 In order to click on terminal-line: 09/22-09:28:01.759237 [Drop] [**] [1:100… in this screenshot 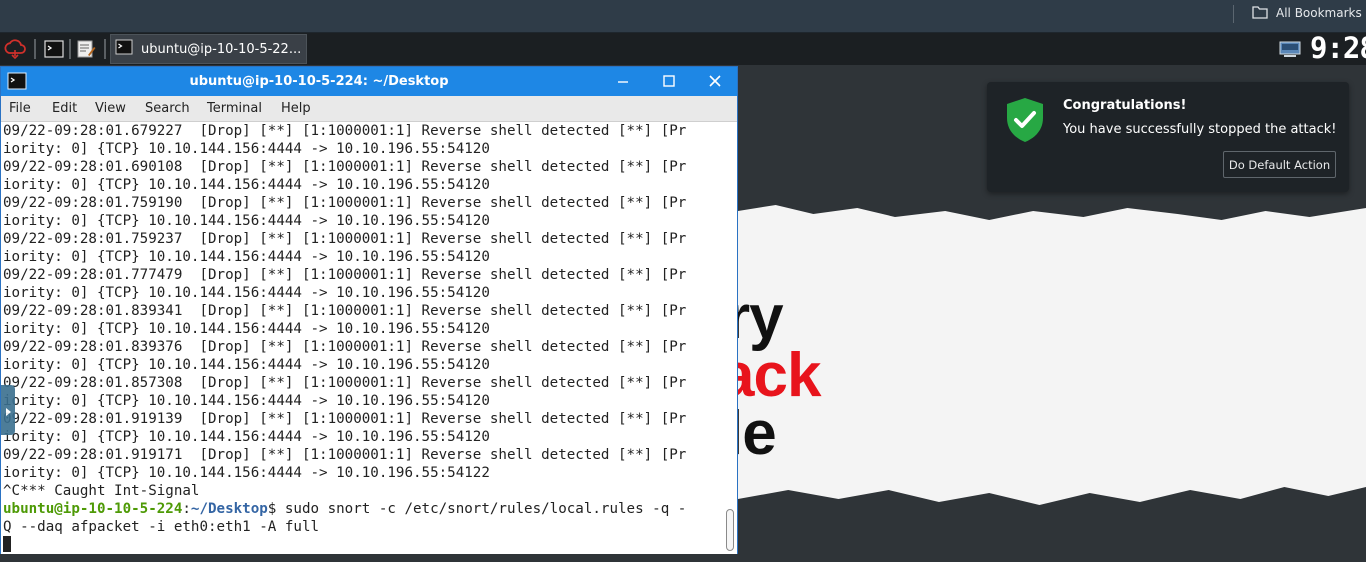, I will do `click(345, 239)`.